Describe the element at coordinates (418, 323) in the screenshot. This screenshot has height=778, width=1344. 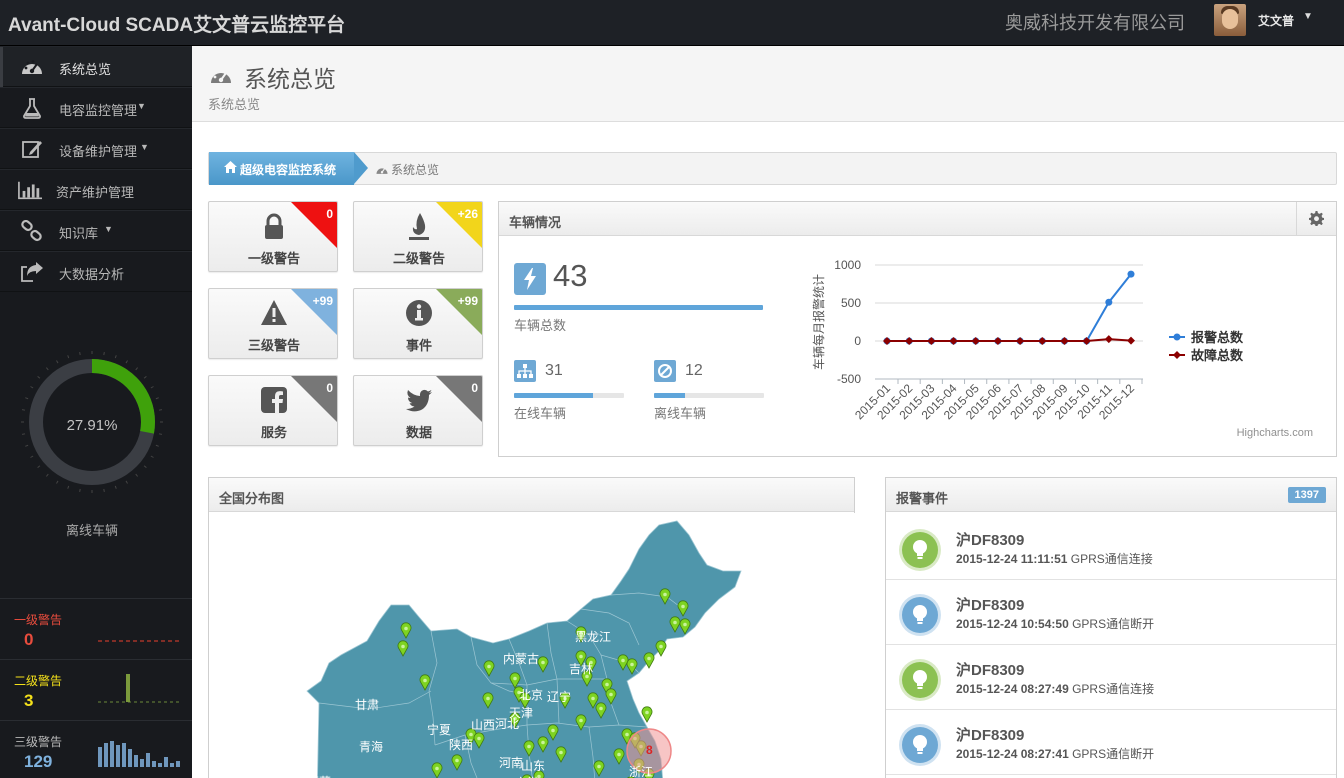
I see `tile-events: +99 事件` at that location.